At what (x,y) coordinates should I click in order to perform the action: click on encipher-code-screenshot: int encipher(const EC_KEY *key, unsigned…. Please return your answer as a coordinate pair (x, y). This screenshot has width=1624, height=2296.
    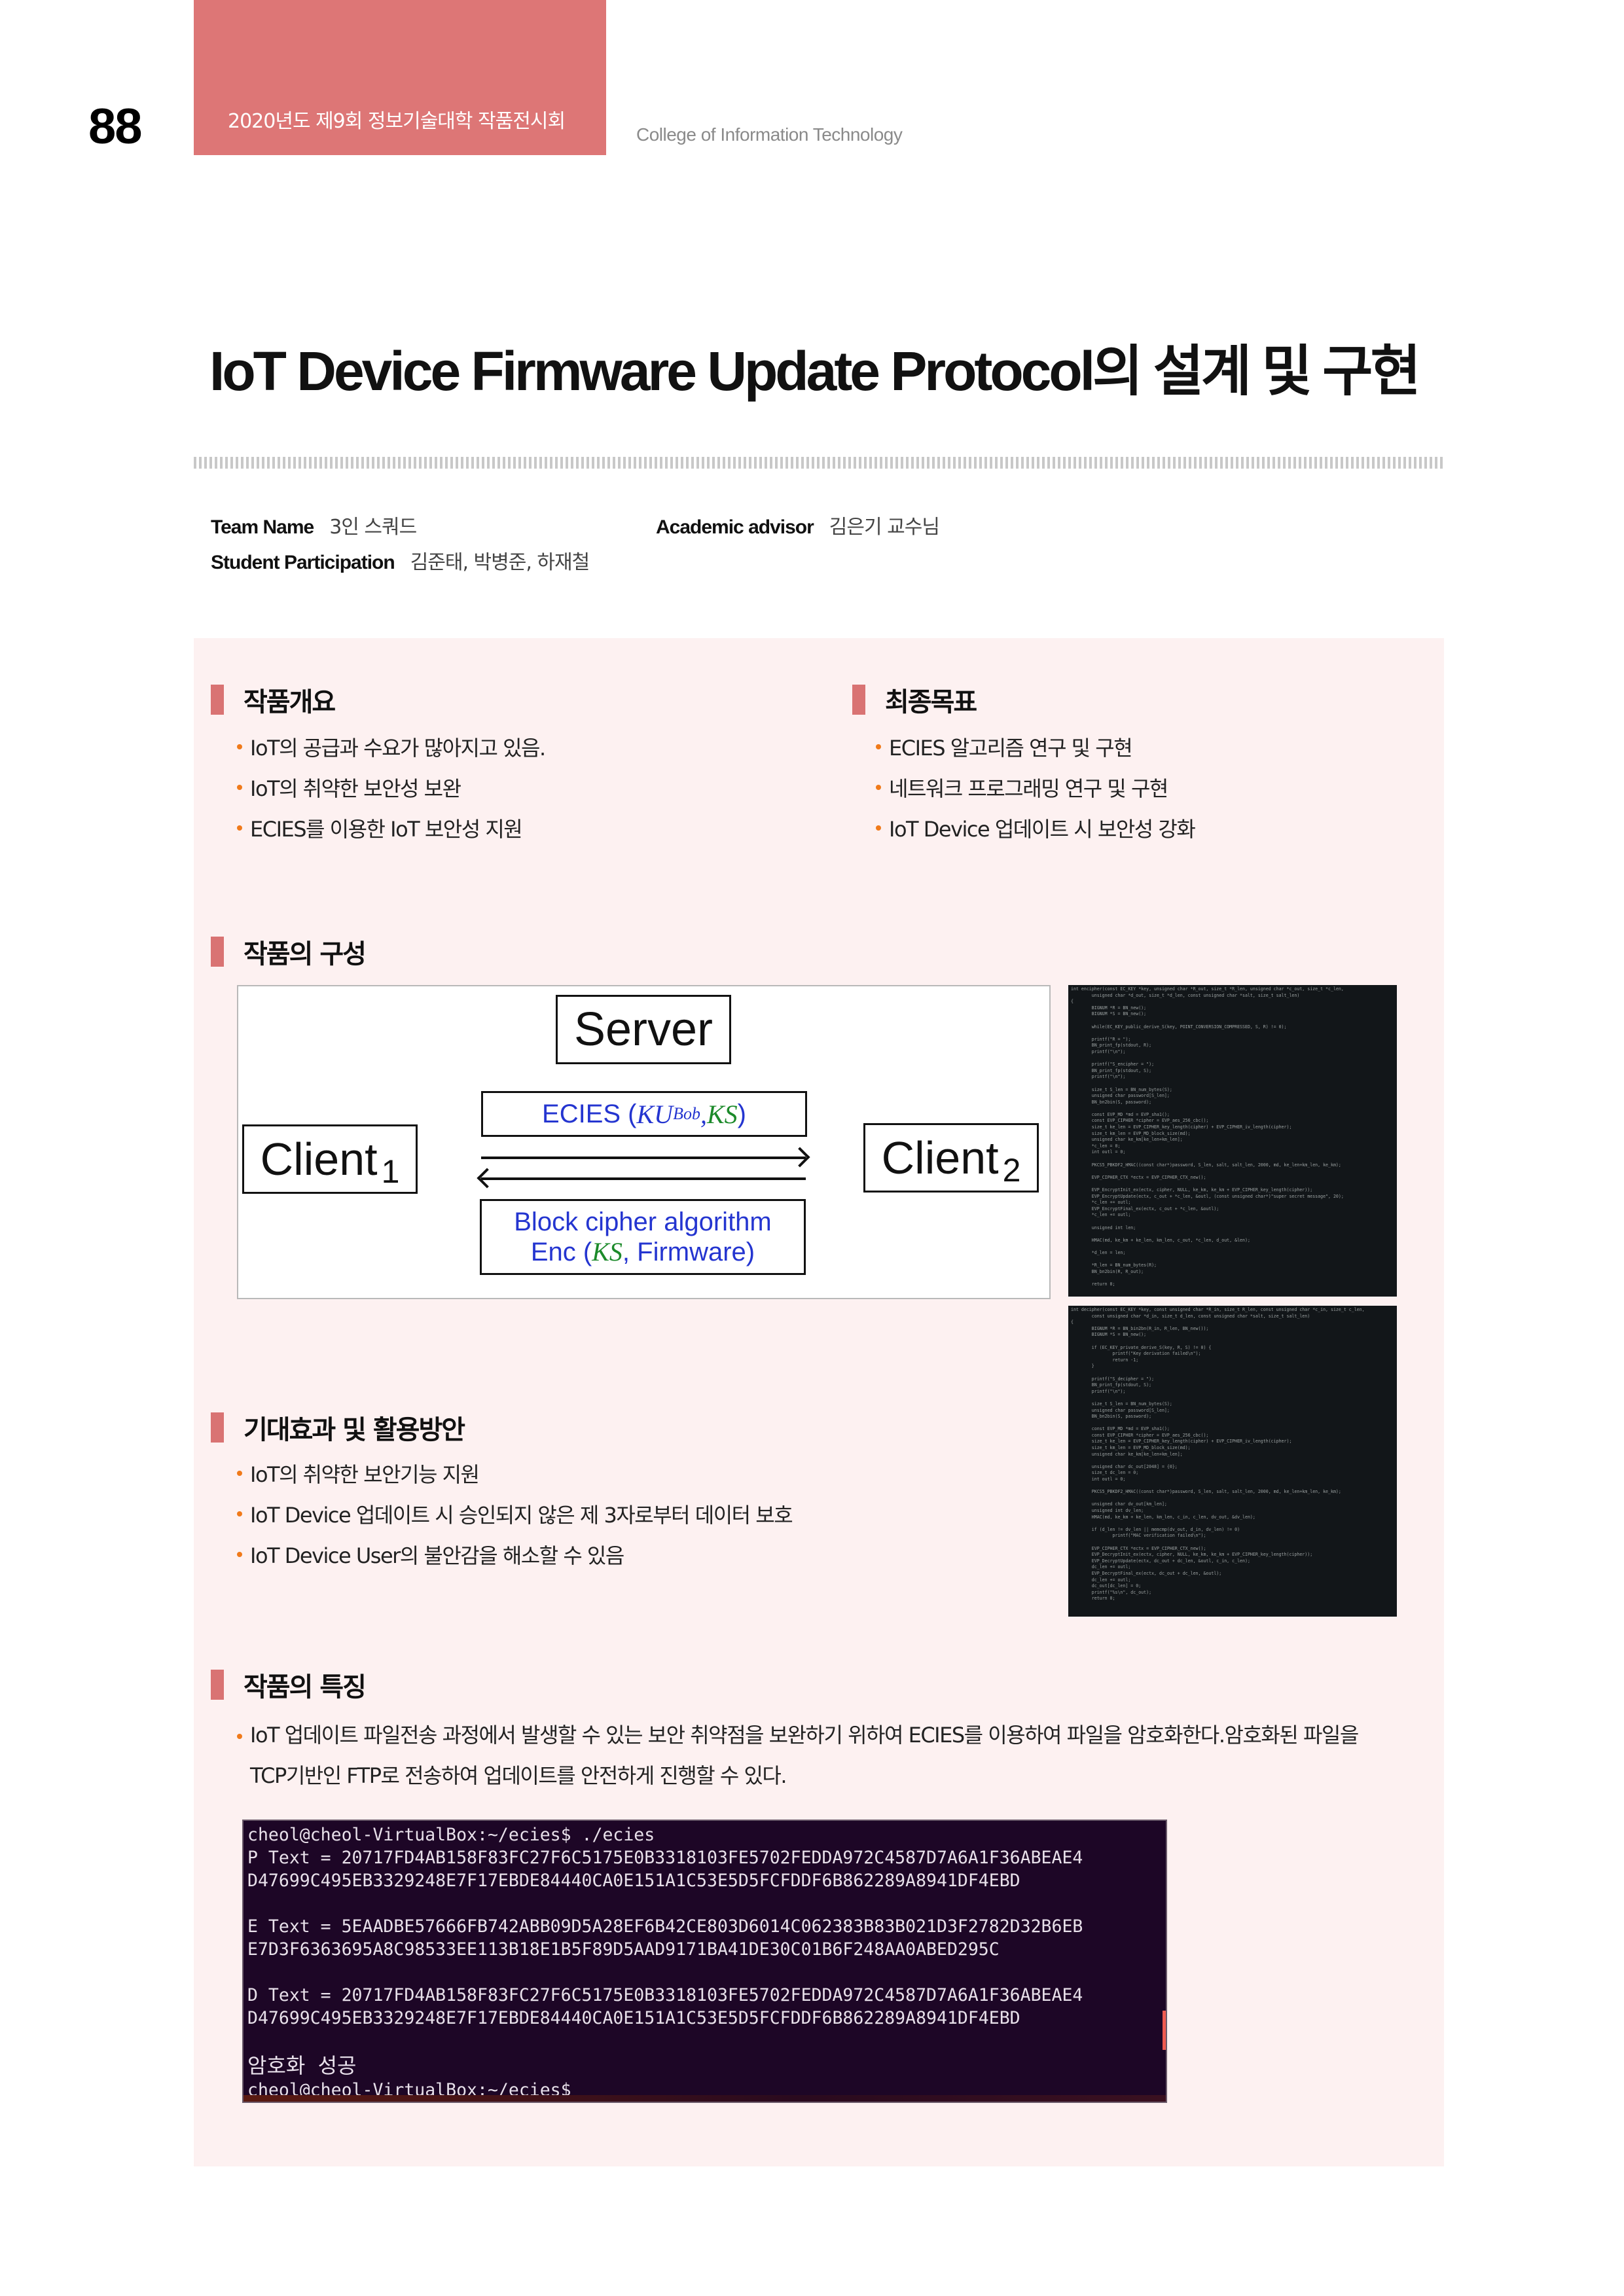
    Looking at the image, I should click on (1232, 1141).